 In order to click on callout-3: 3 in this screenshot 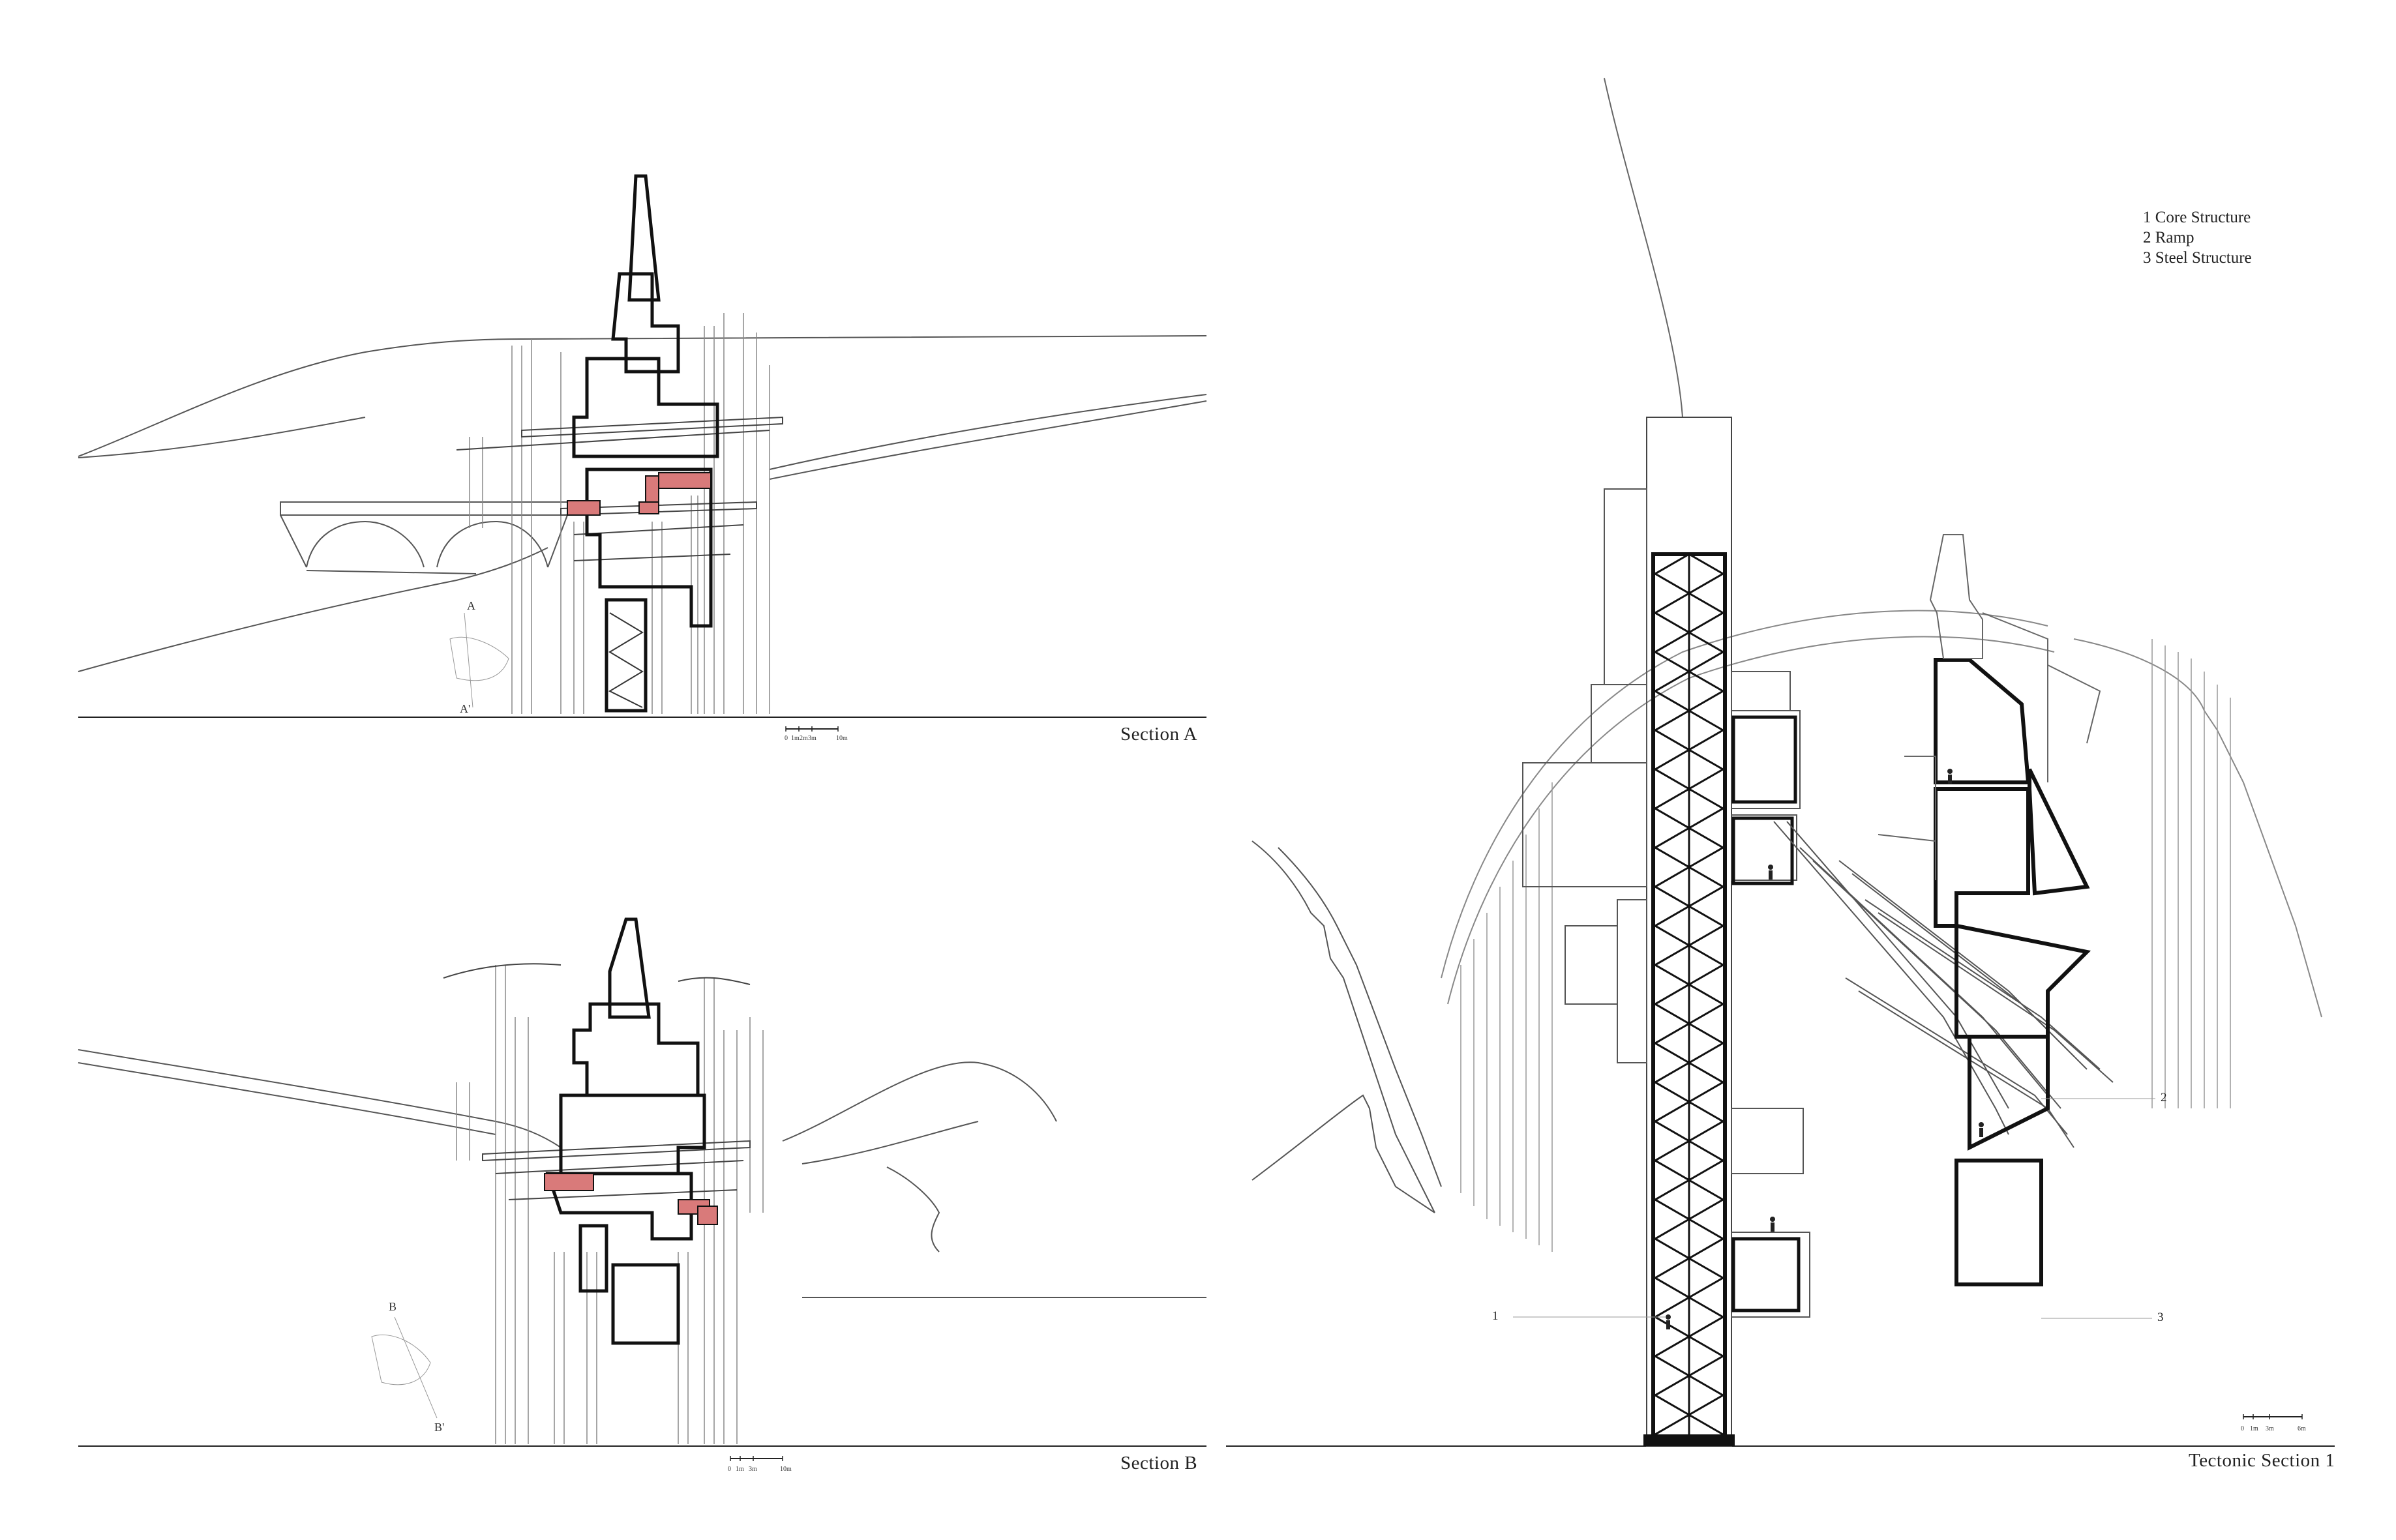, I will do `click(2161, 1317)`.